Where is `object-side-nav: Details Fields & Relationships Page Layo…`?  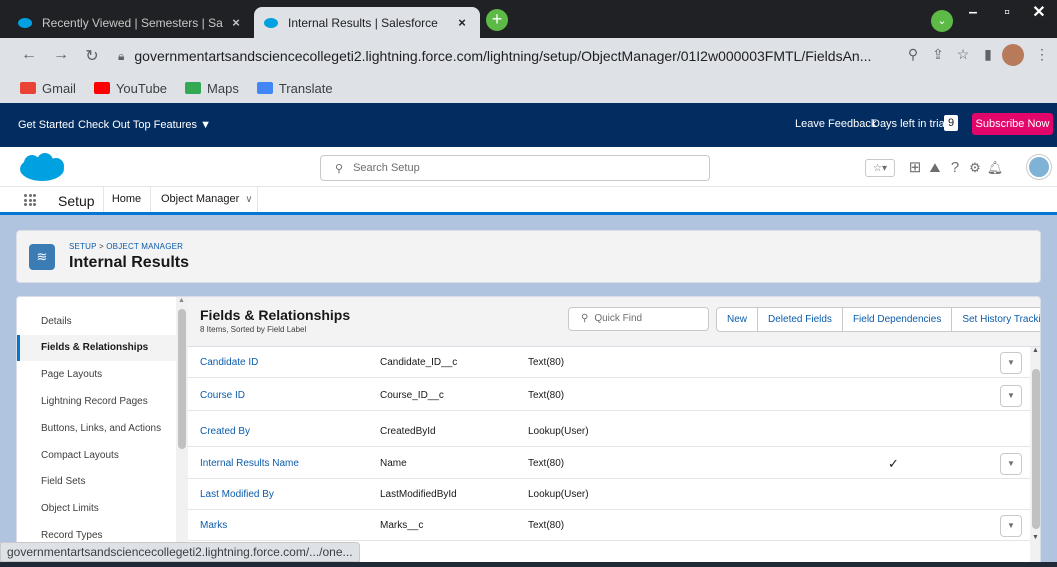
object-side-nav: Details Fields & Relationships Page Layo… is located at coordinates (96, 431).